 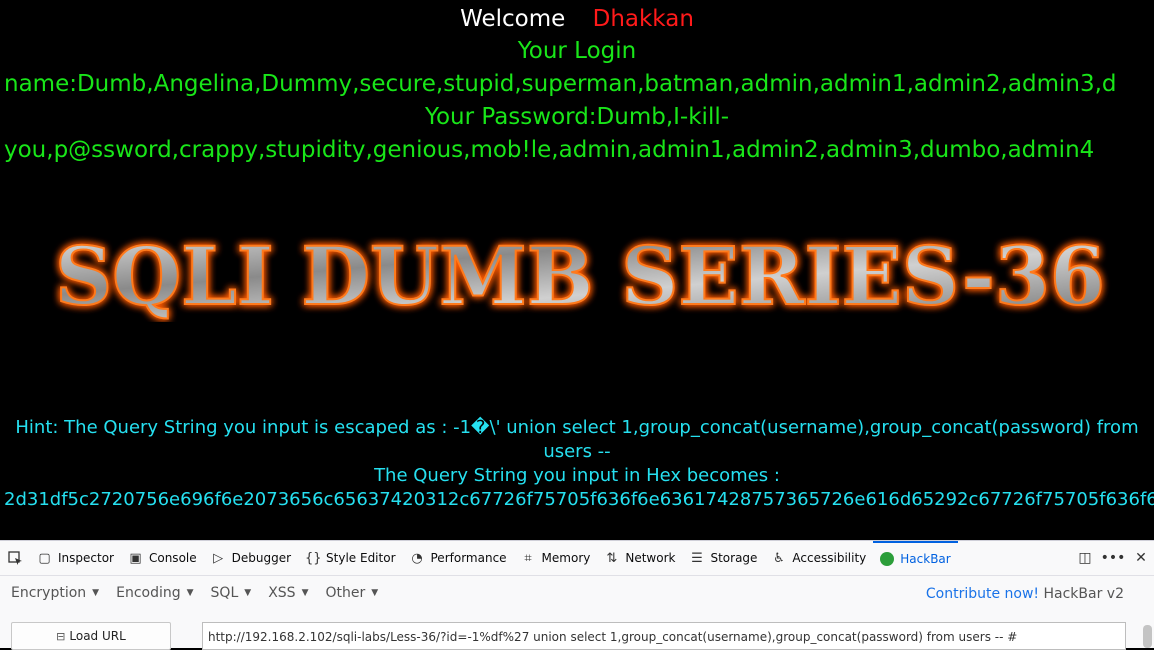 I want to click on element-picker-button, so click(x=15, y=558).